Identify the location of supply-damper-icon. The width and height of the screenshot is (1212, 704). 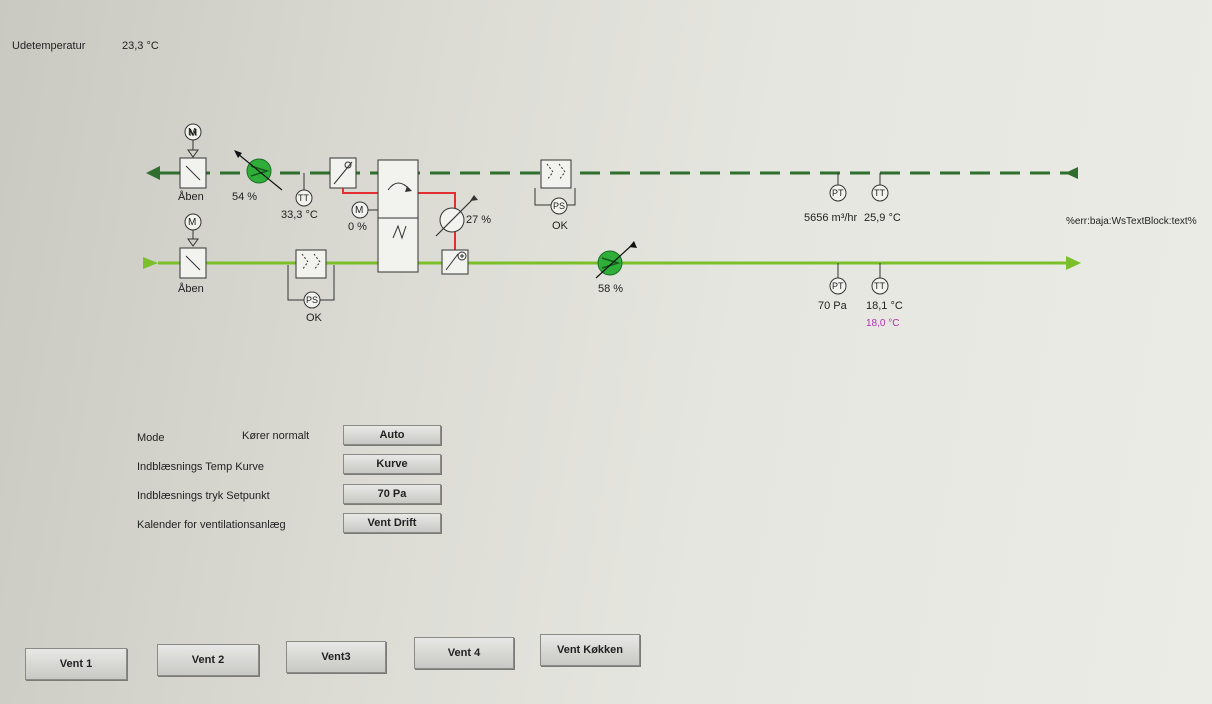
(193, 263).